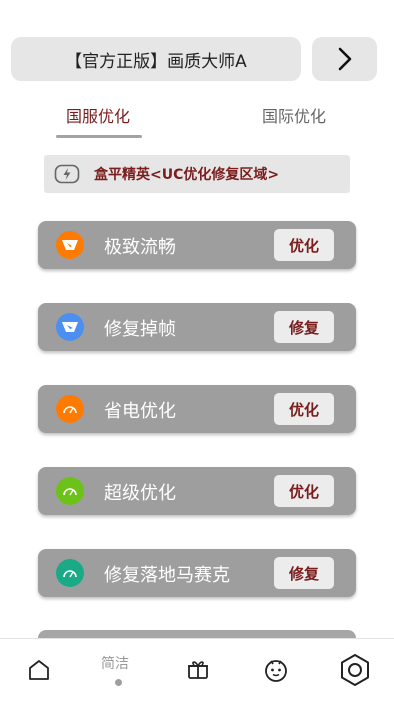  Describe the element at coordinates (197, 245) in the screenshot. I see `option-card-smooth: 极致流畅 优化` at that location.